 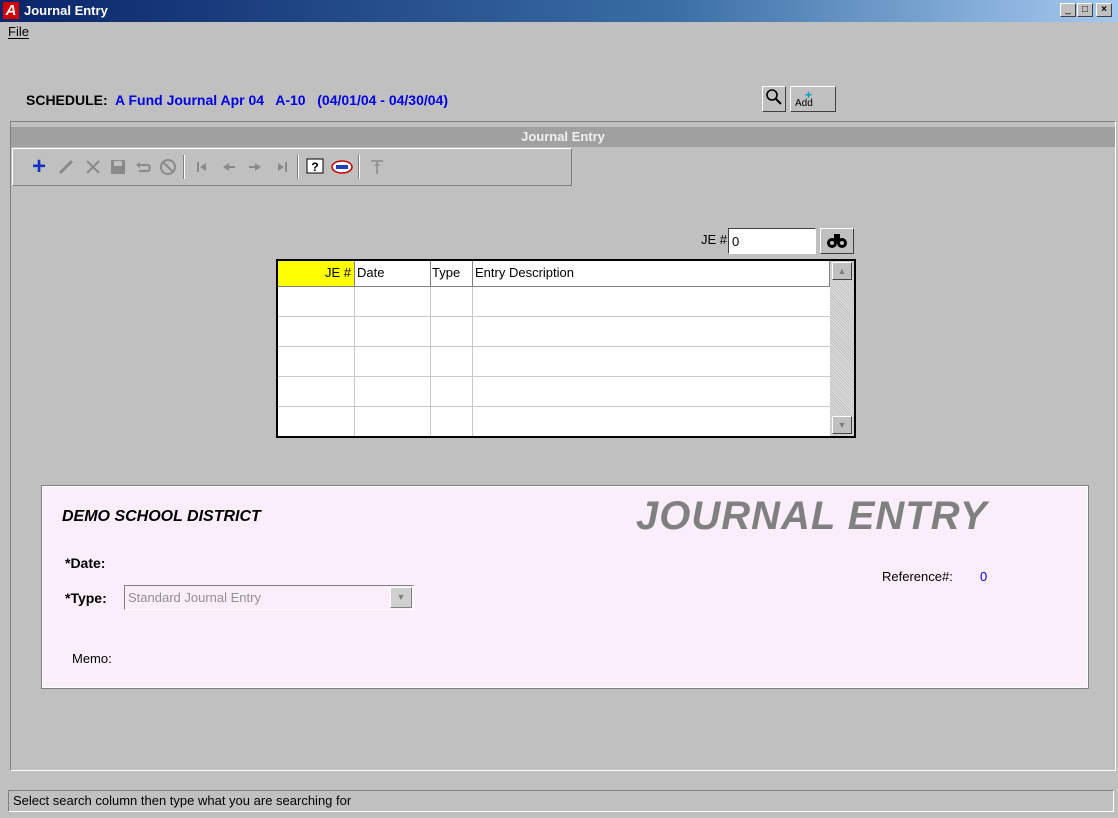 What do you see at coordinates (93, 167) in the screenshot?
I see `delete-icon` at bounding box center [93, 167].